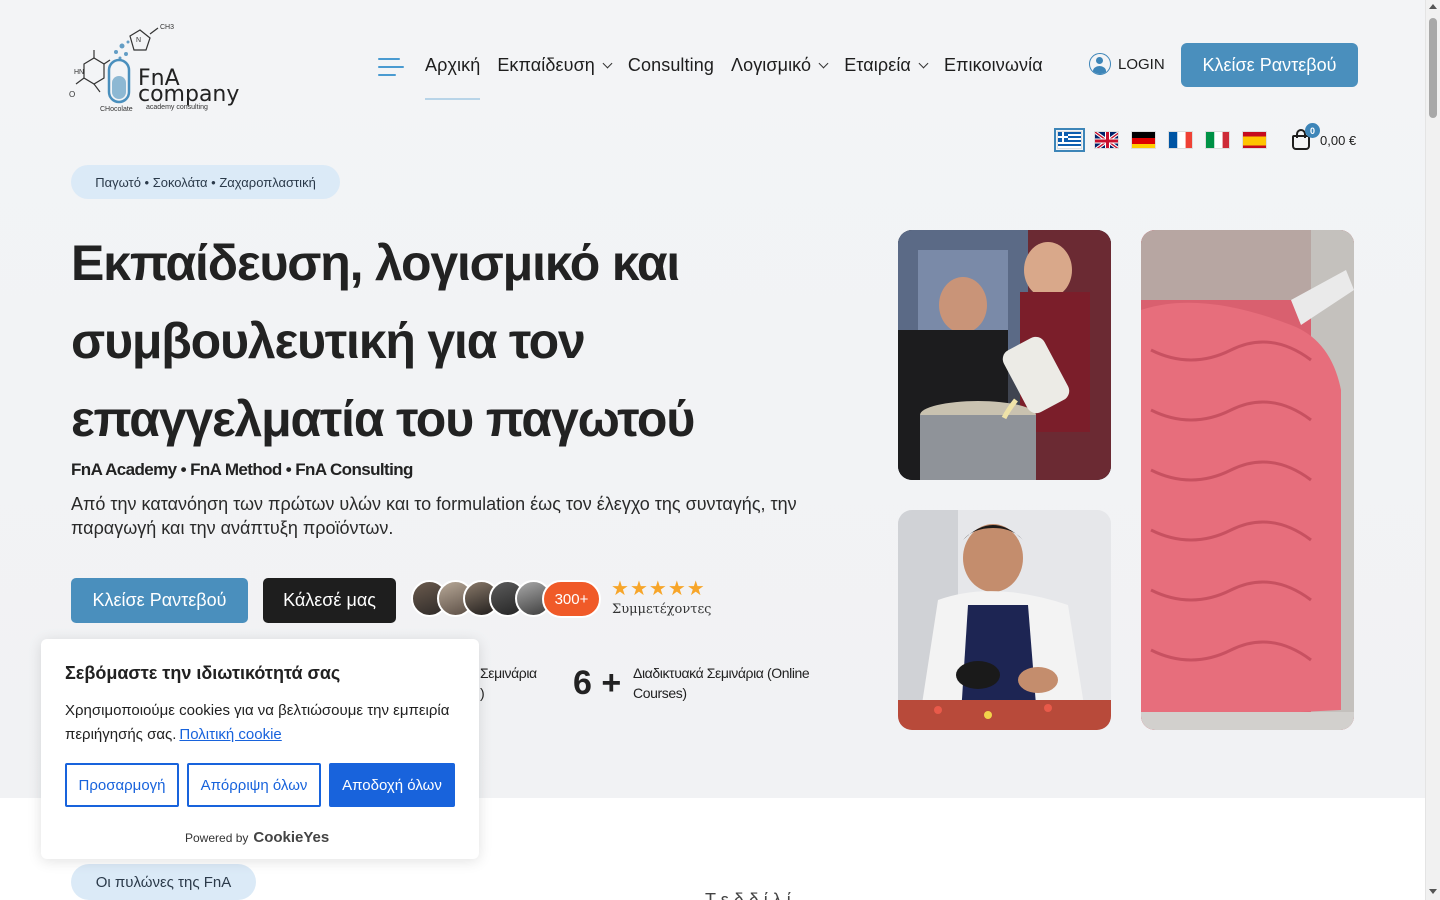  Describe the element at coordinates (481, 598) in the screenshot. I see `participant-avatars` at that location.